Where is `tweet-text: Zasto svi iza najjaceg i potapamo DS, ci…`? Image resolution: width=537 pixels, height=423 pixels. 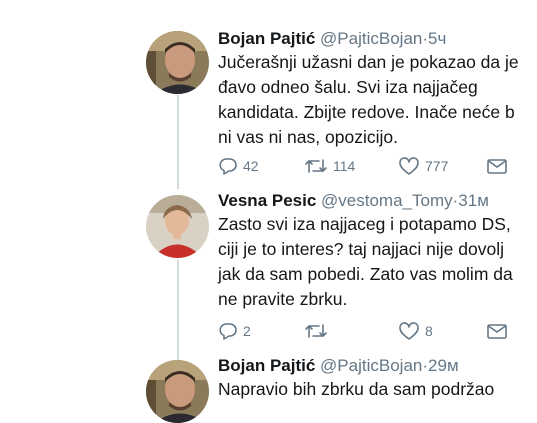 tweet-text: Zasto svi iza najjaceg i potapamo DS, ci… is located at coordinates (365, 262).